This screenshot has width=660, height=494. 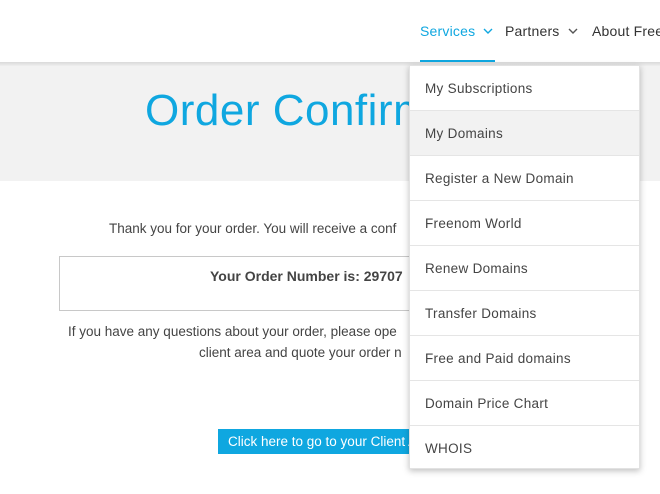 What do you see at coordinates (288, 110) in the screenshot?
I see `page-title: Order Confirm` at bounding box center [288, 110].